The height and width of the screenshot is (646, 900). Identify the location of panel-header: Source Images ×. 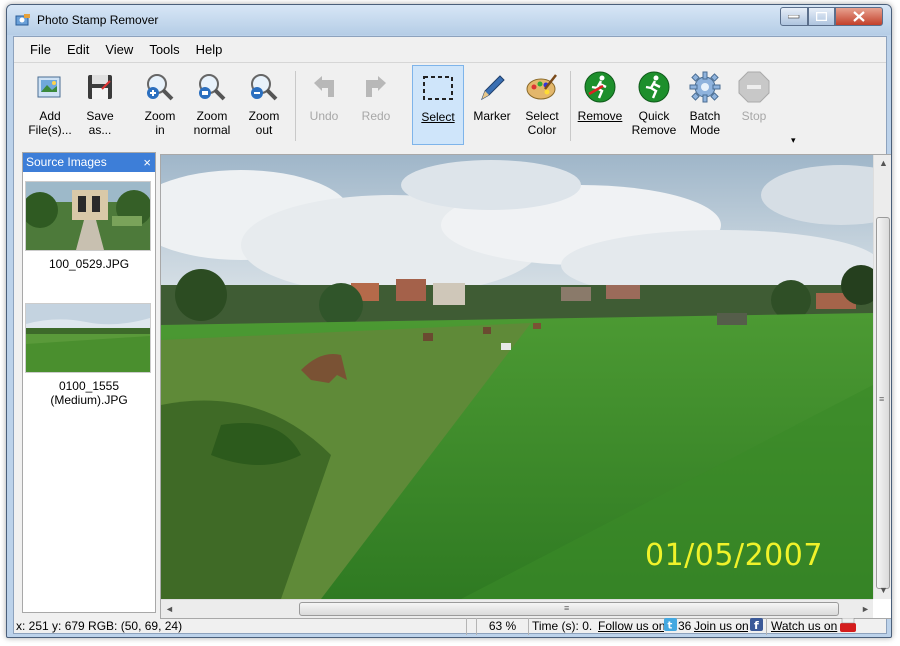
(89, 162).